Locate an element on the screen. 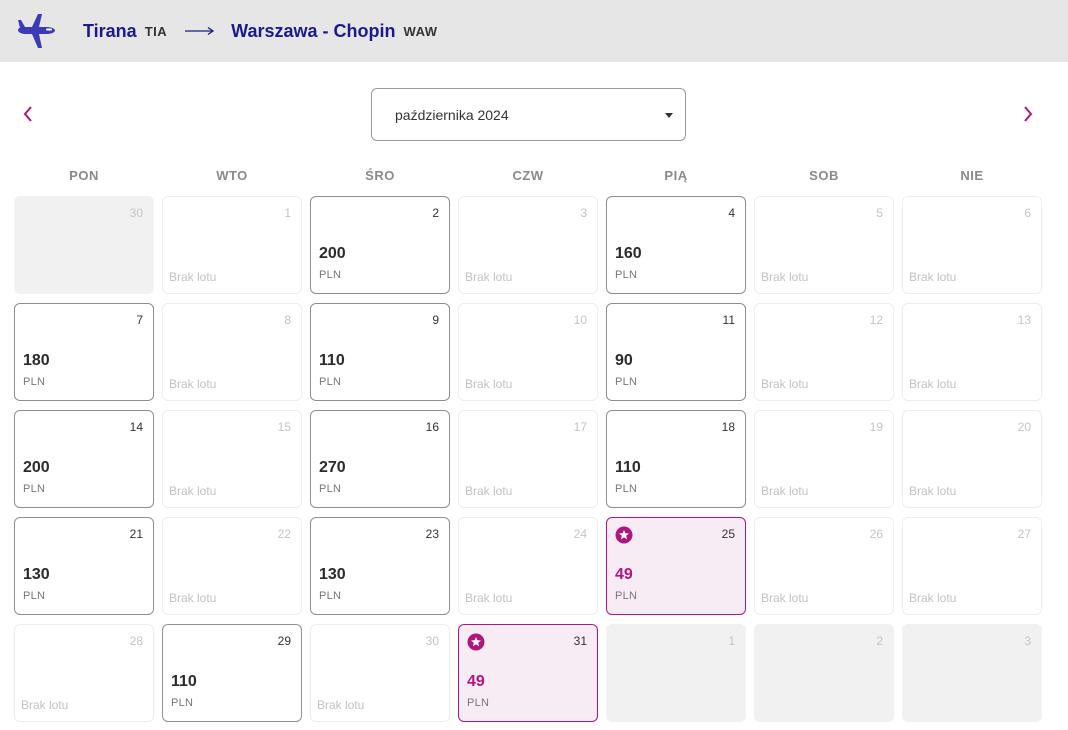  calendar-day: 10 Brak lotu is located at coordinates (528, 352).